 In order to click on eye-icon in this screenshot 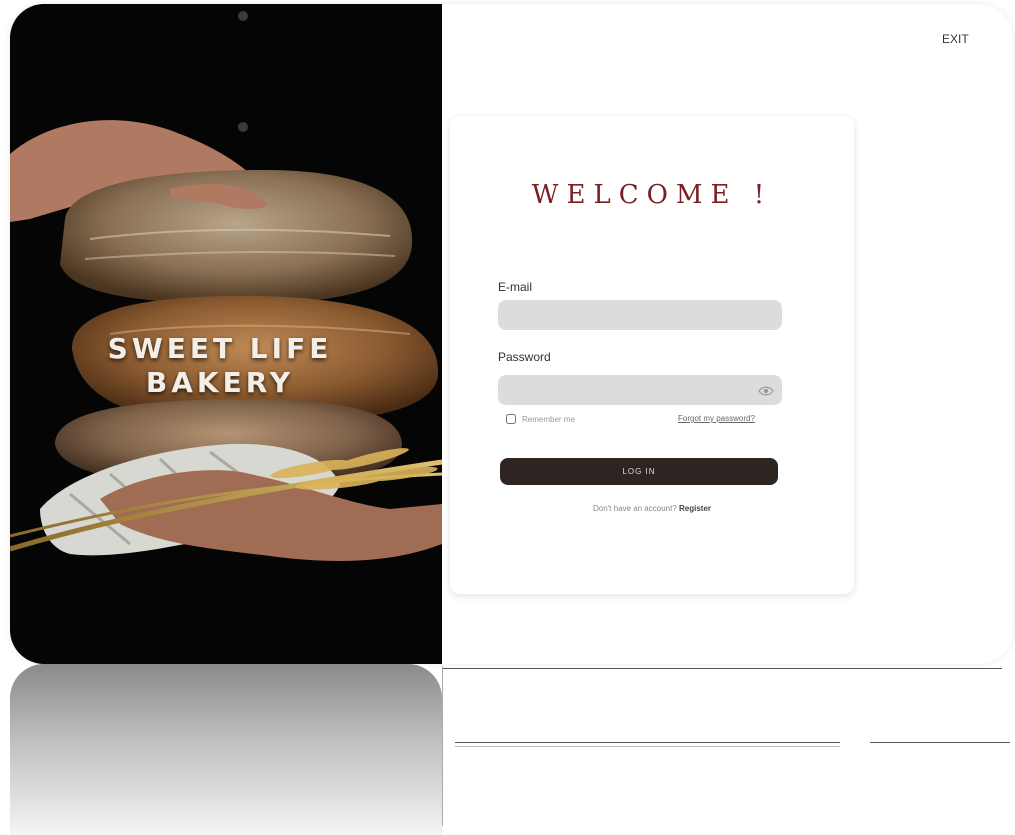, I will do `click(766, 391)`.